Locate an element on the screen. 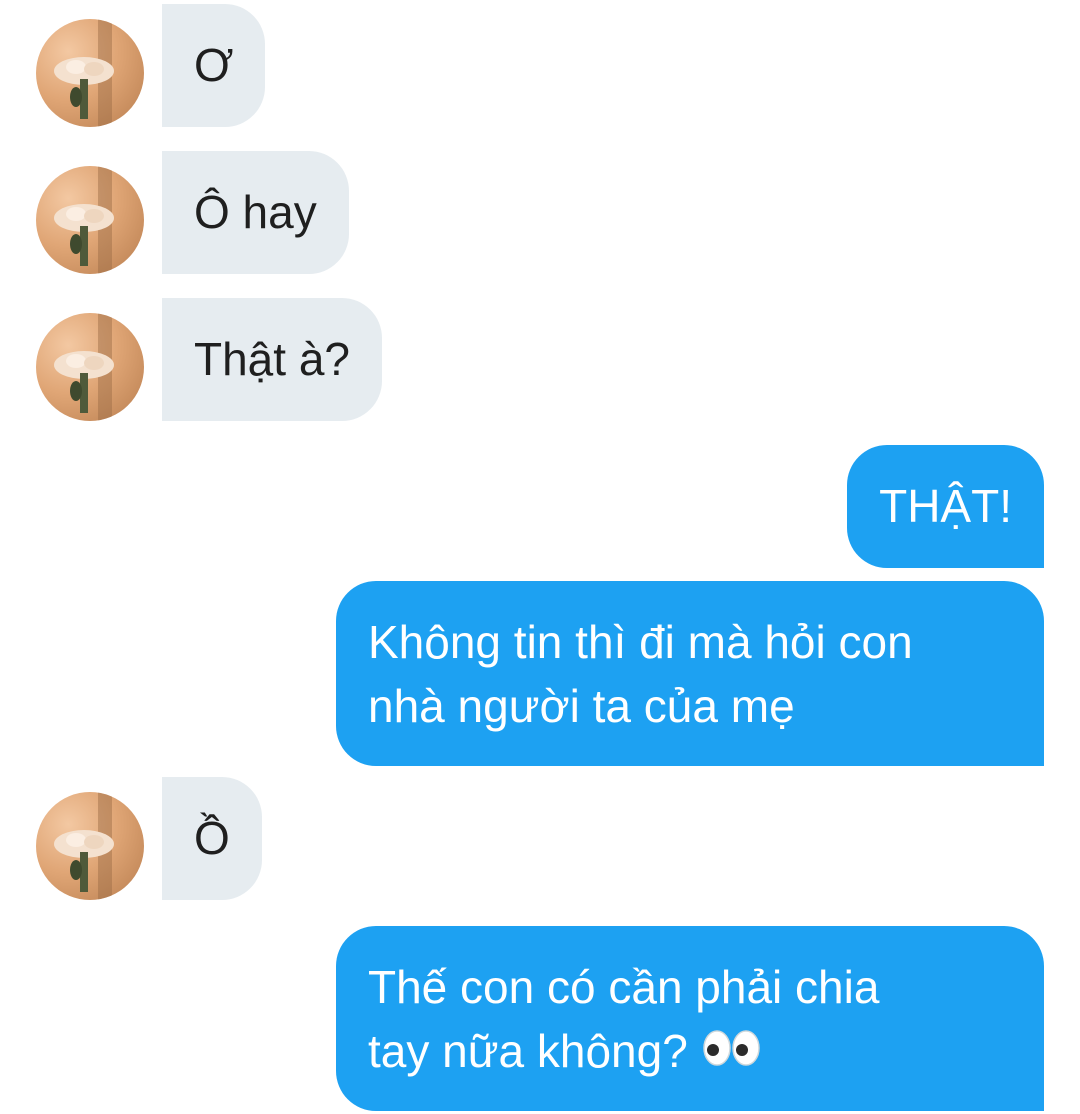 This screenshot has width=1080, height=1114. incoming-message-bubble: Thật à? is located at coordinates (272, 359).